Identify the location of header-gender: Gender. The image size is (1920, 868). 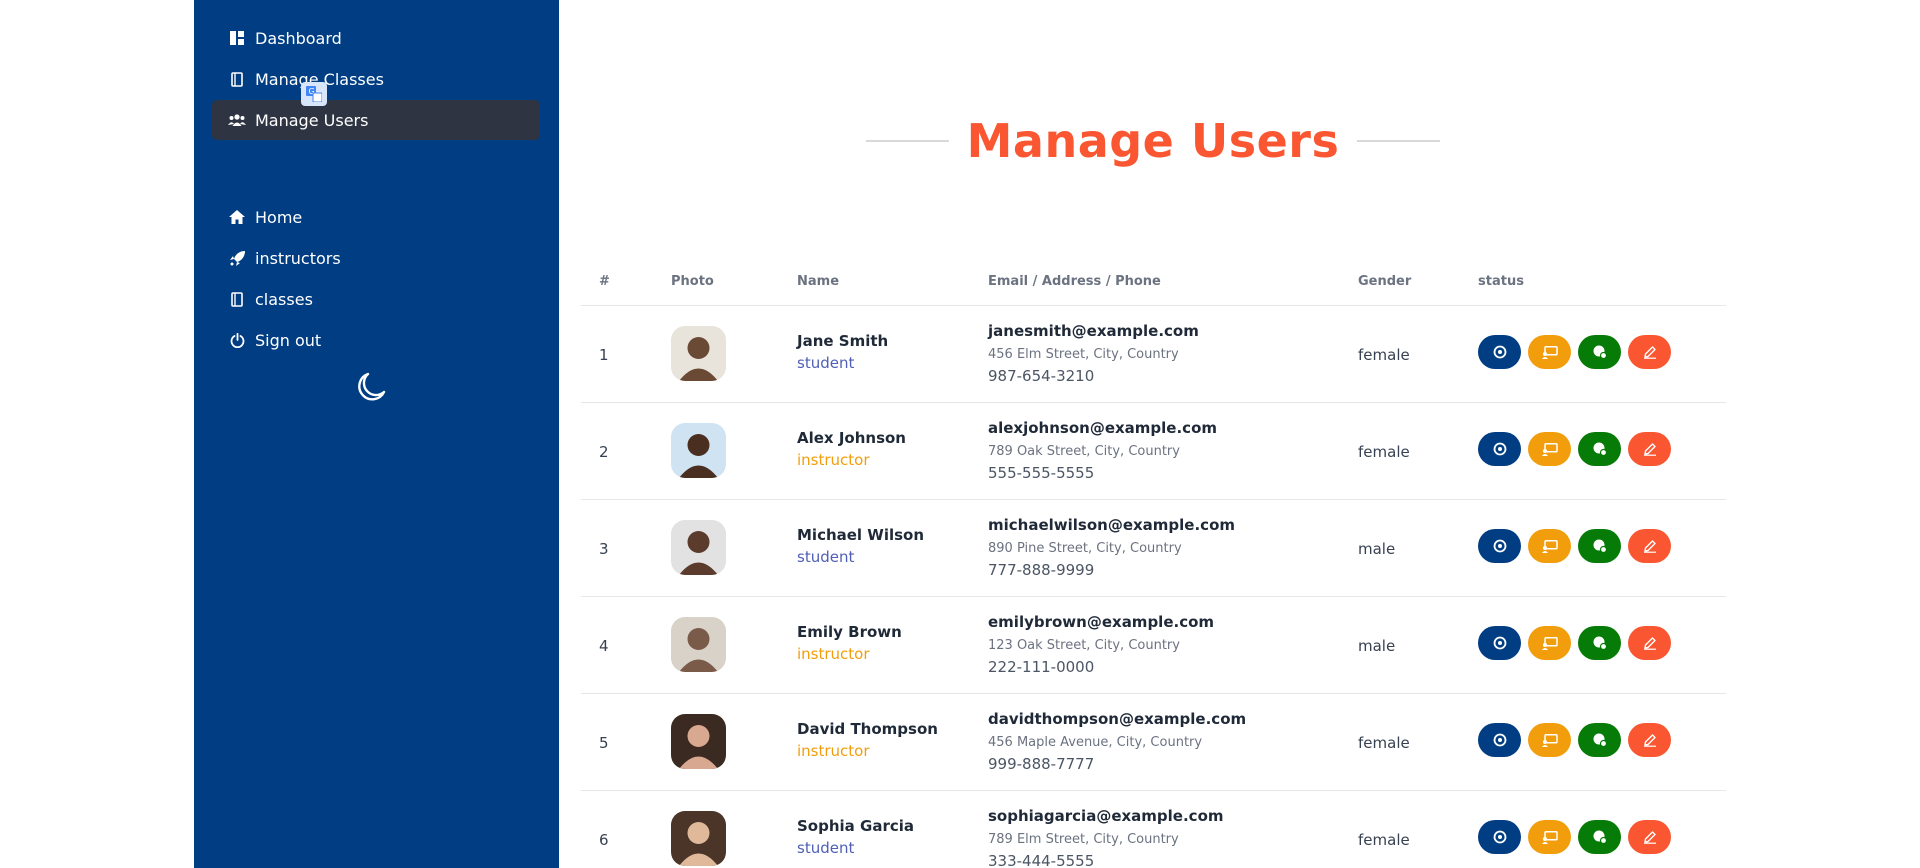
(1385, 281).